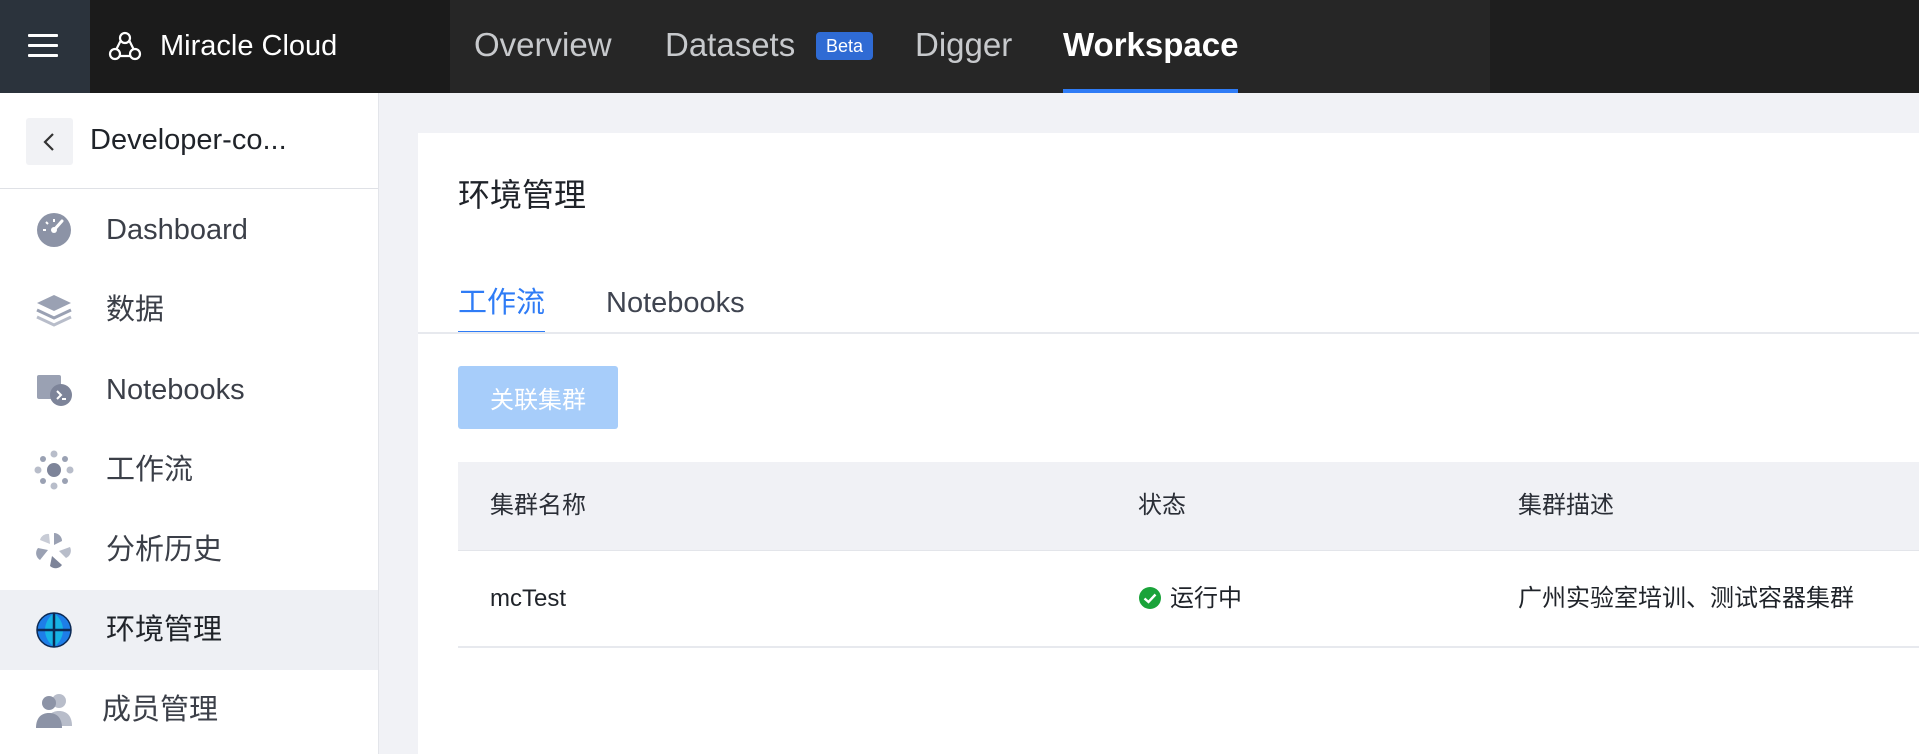 The height and width of the screenshot is (754, 1919). I want to click on cluster-status: 运行中, so click(1190, 598).